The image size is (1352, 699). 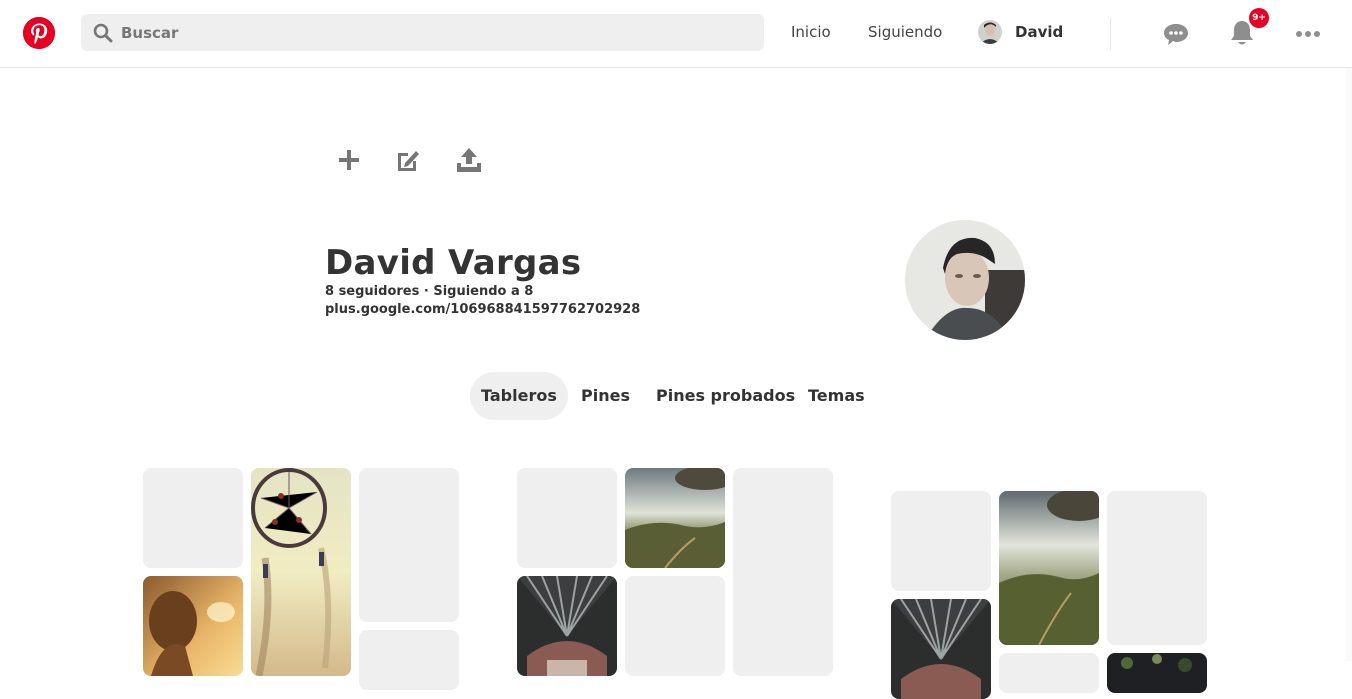 I want to click on profile-avatar, so click(x=965, y=280).